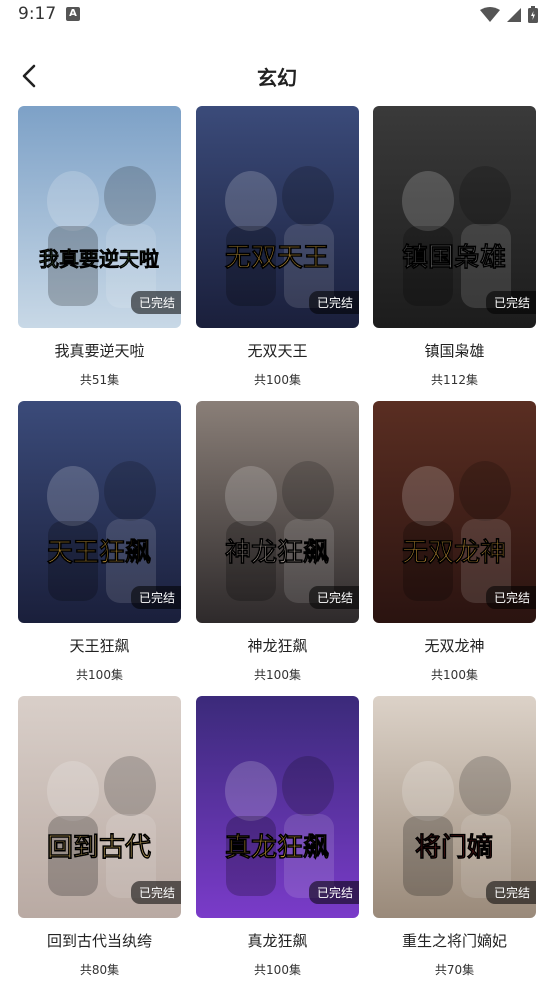 The height and width of the screenshot is (984, 554). I want to click on battery-icon, so click(533, 14).